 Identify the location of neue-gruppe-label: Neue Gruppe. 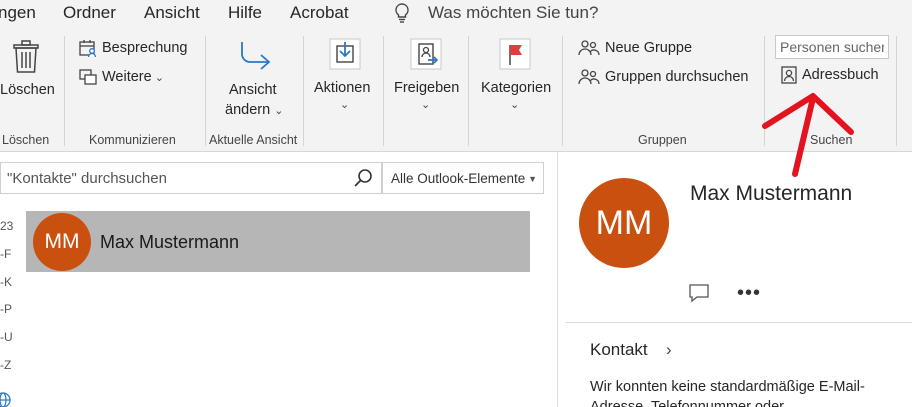
(649, 48).